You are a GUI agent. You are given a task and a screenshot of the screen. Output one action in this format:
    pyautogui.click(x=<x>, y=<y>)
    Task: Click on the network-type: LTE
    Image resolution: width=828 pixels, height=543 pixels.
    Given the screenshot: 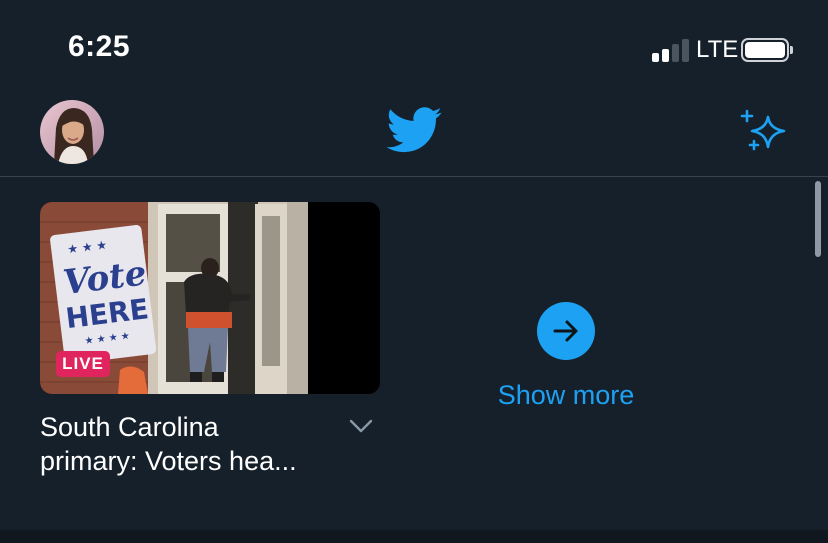 What is the action you would take?
    pyautogui.click(x=717, y=49)
    